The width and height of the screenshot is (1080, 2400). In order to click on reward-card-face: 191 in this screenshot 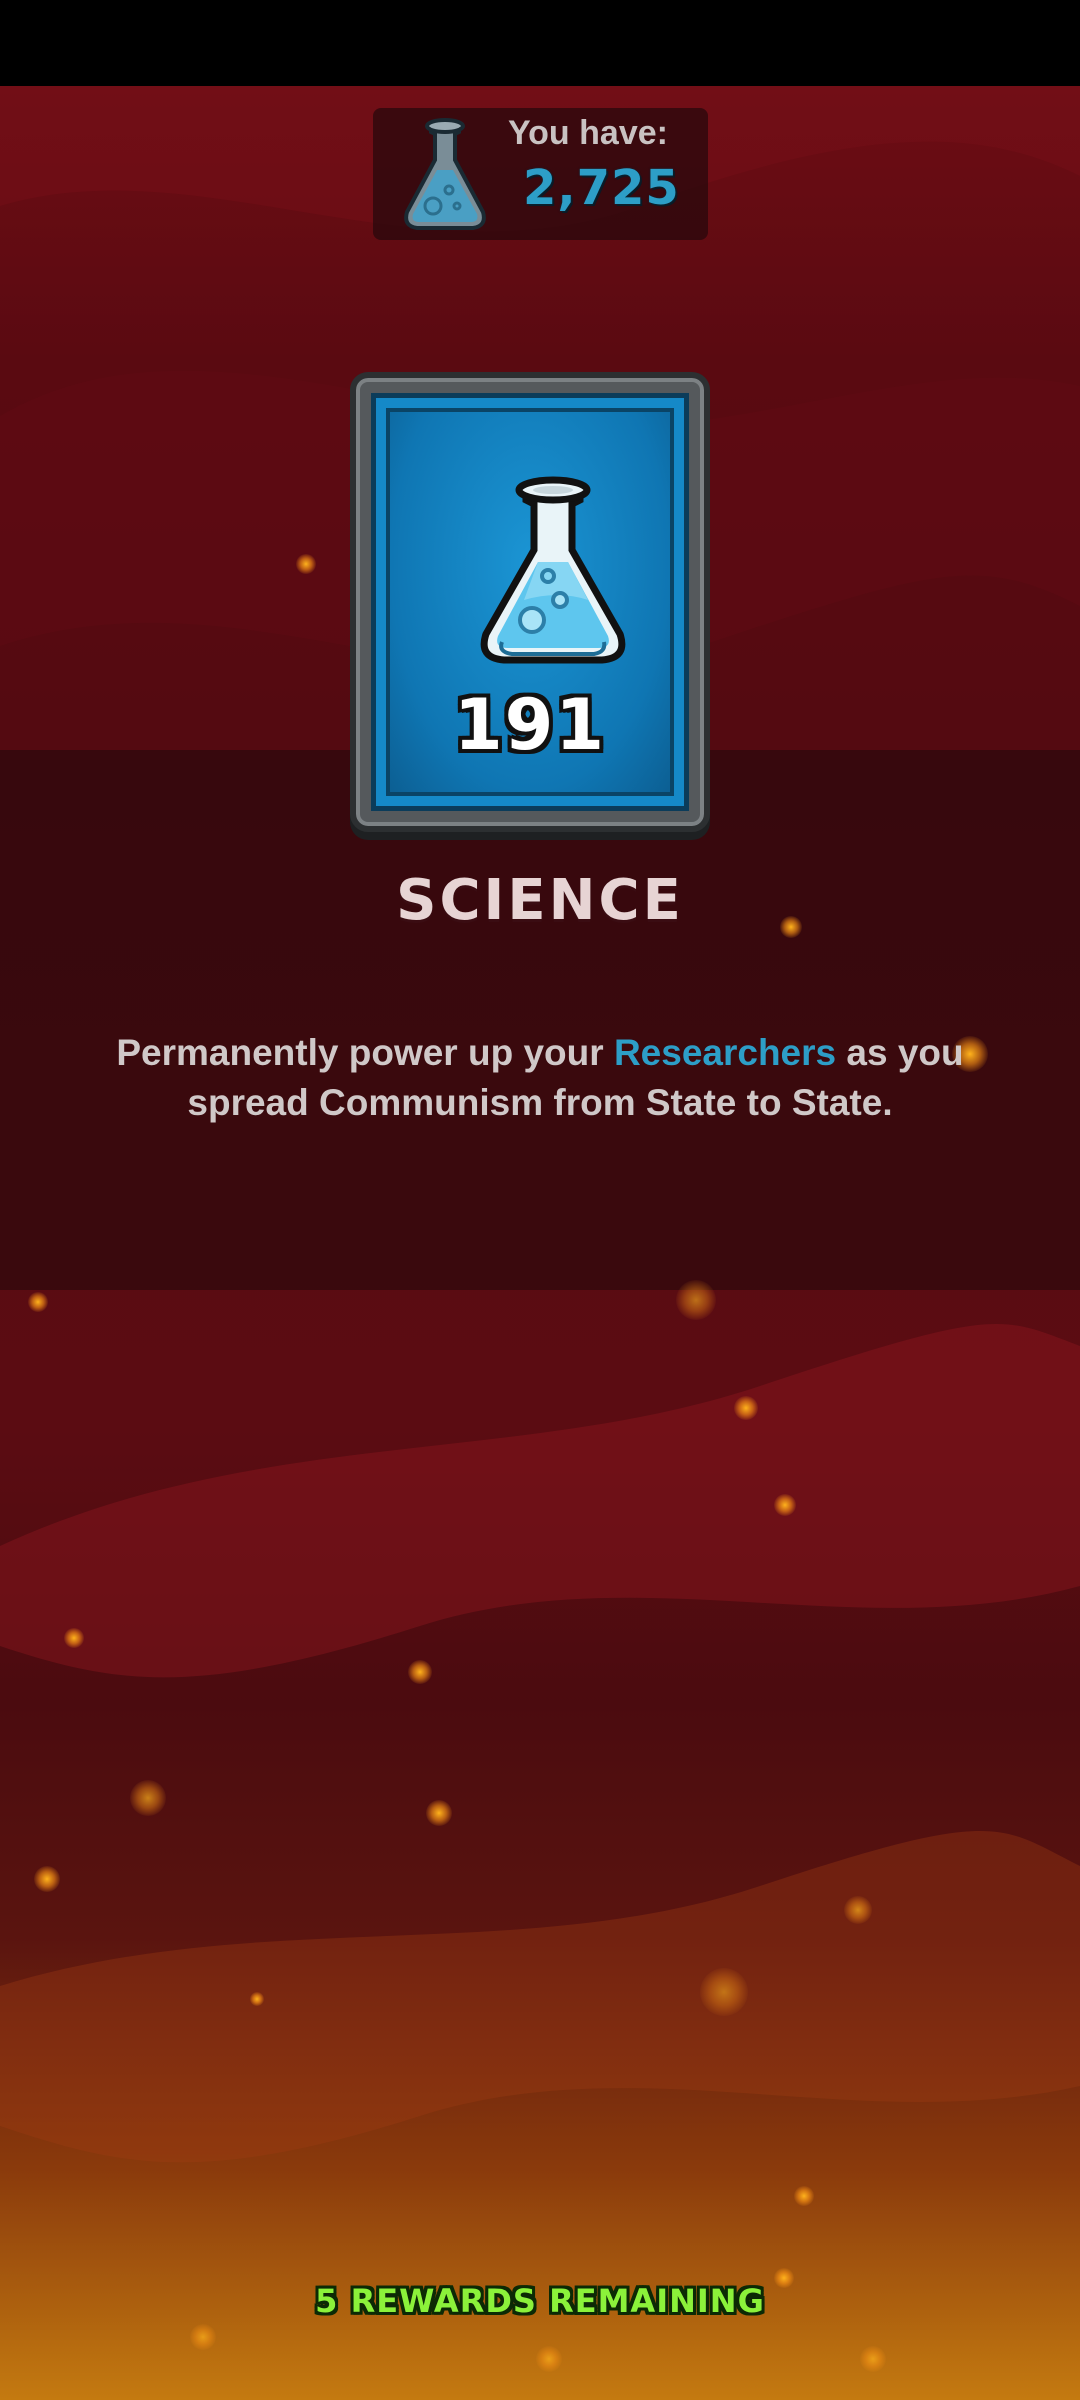, I will do `click(530, 602)`.